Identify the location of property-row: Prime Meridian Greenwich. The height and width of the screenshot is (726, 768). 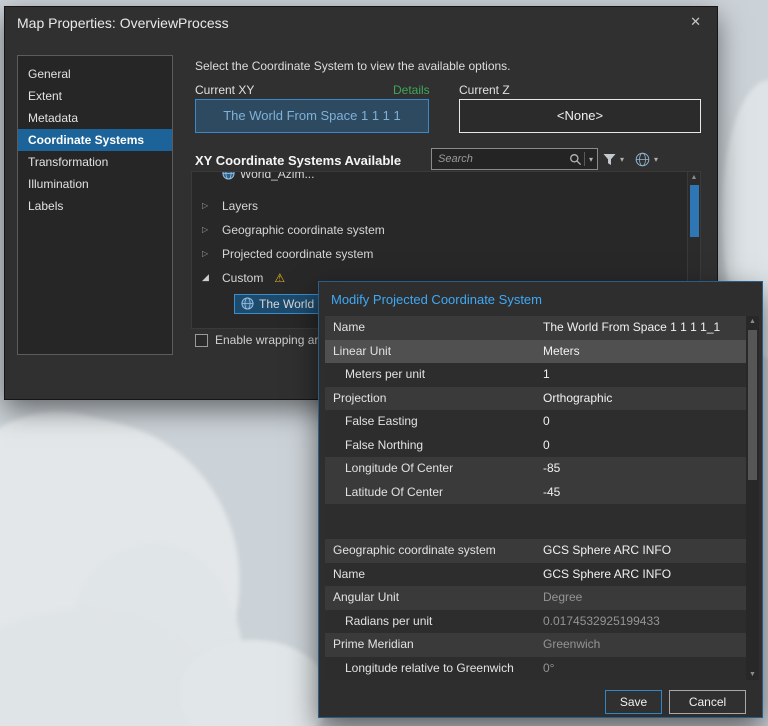
(537, 645).